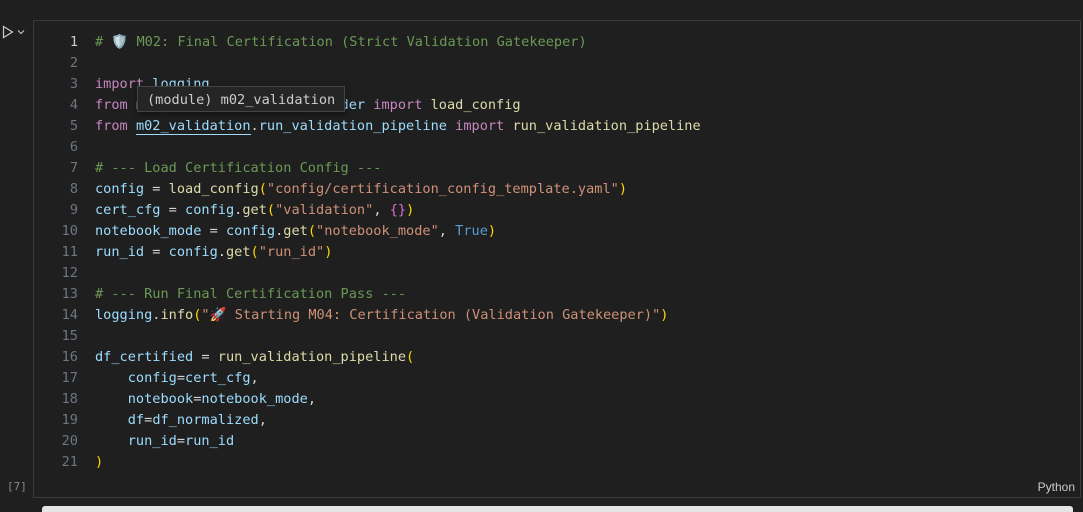 The width and height of the screenshot is (1083, 512). Describe the element at coordinates (471, 231) in the screenshot. I see `code-token: True` at that location.